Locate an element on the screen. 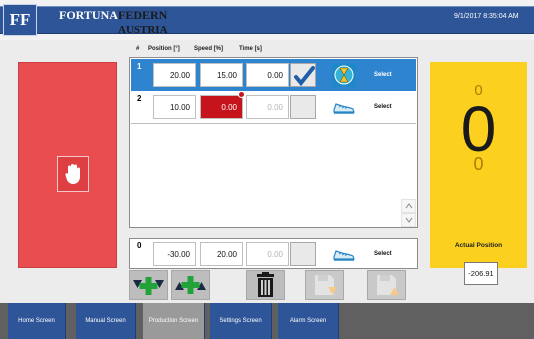 The image size is (534, 339). row-index: 1 is located at coordinates (139, 66).